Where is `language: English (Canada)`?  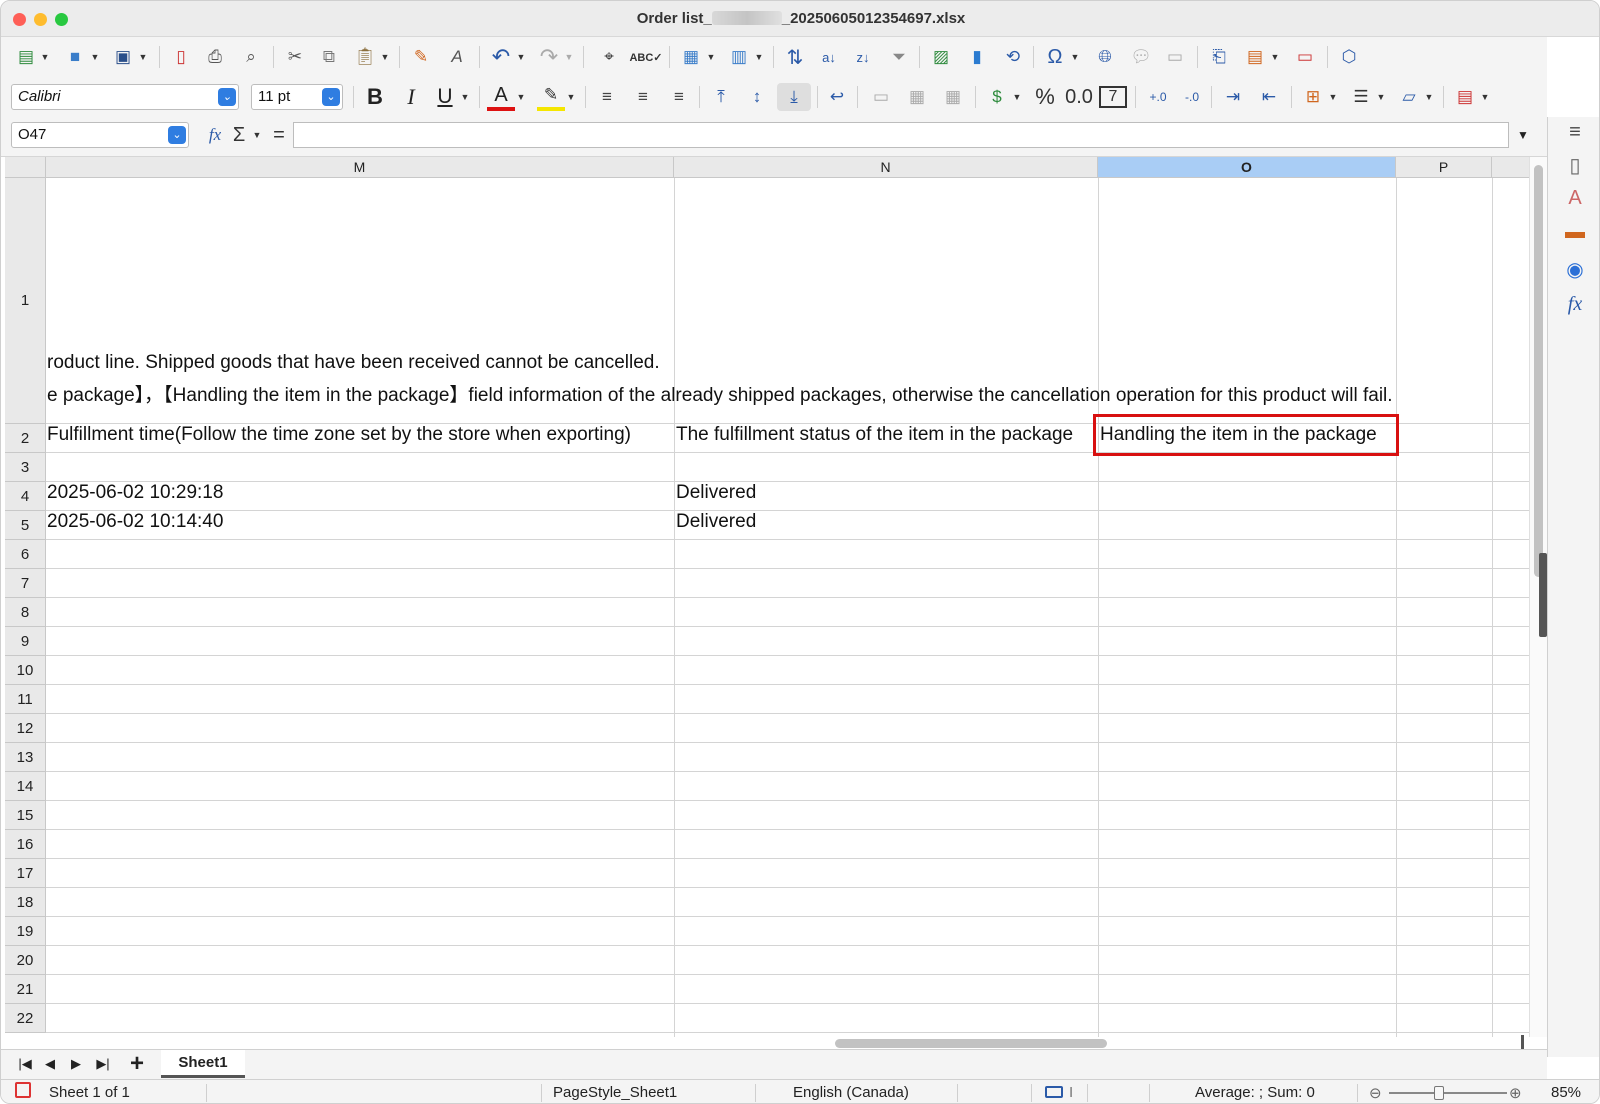
language: English (Canada) is located at coordinates (851, 1092).